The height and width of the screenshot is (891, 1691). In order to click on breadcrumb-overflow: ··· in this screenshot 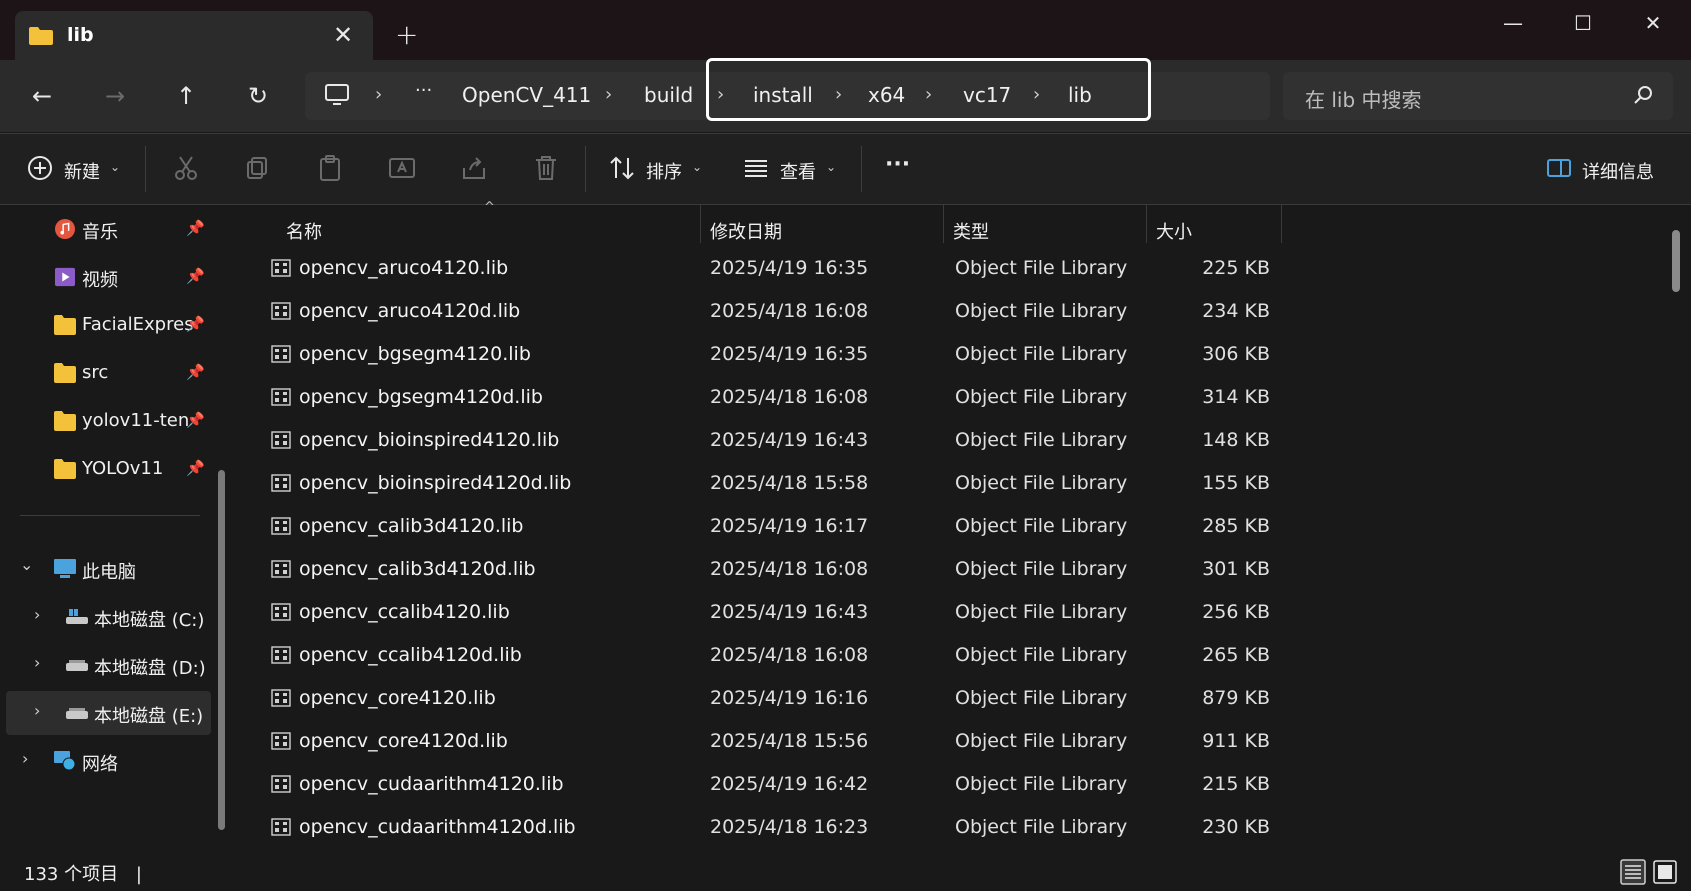, I will do `click(423, 90)`.